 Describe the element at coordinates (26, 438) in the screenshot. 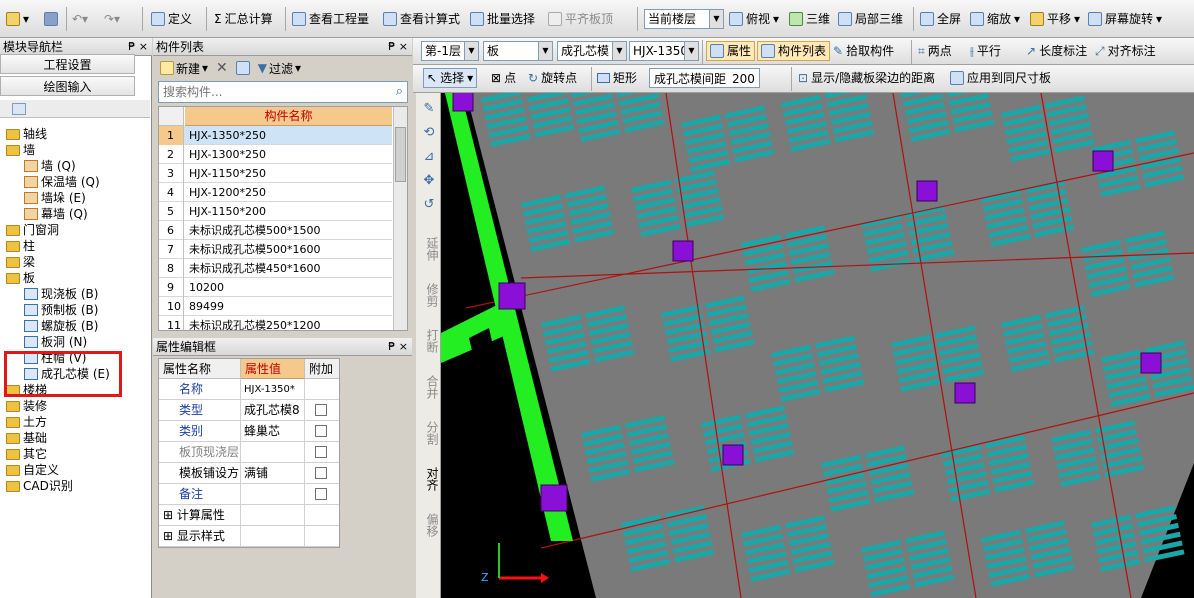

I see `tree-item: 基础` at that location.